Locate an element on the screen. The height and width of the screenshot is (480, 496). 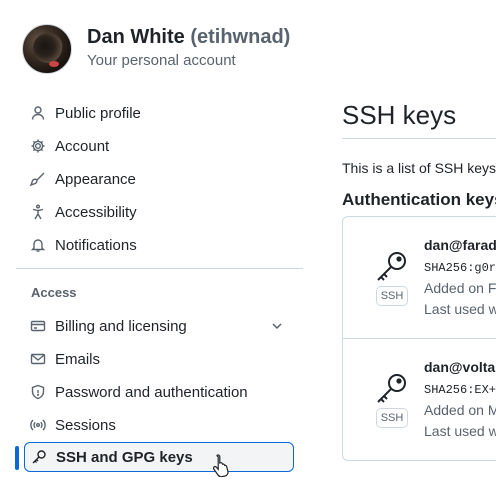
key-fingerprint: SHA256:EX+ is located at coordinates (460, 390).